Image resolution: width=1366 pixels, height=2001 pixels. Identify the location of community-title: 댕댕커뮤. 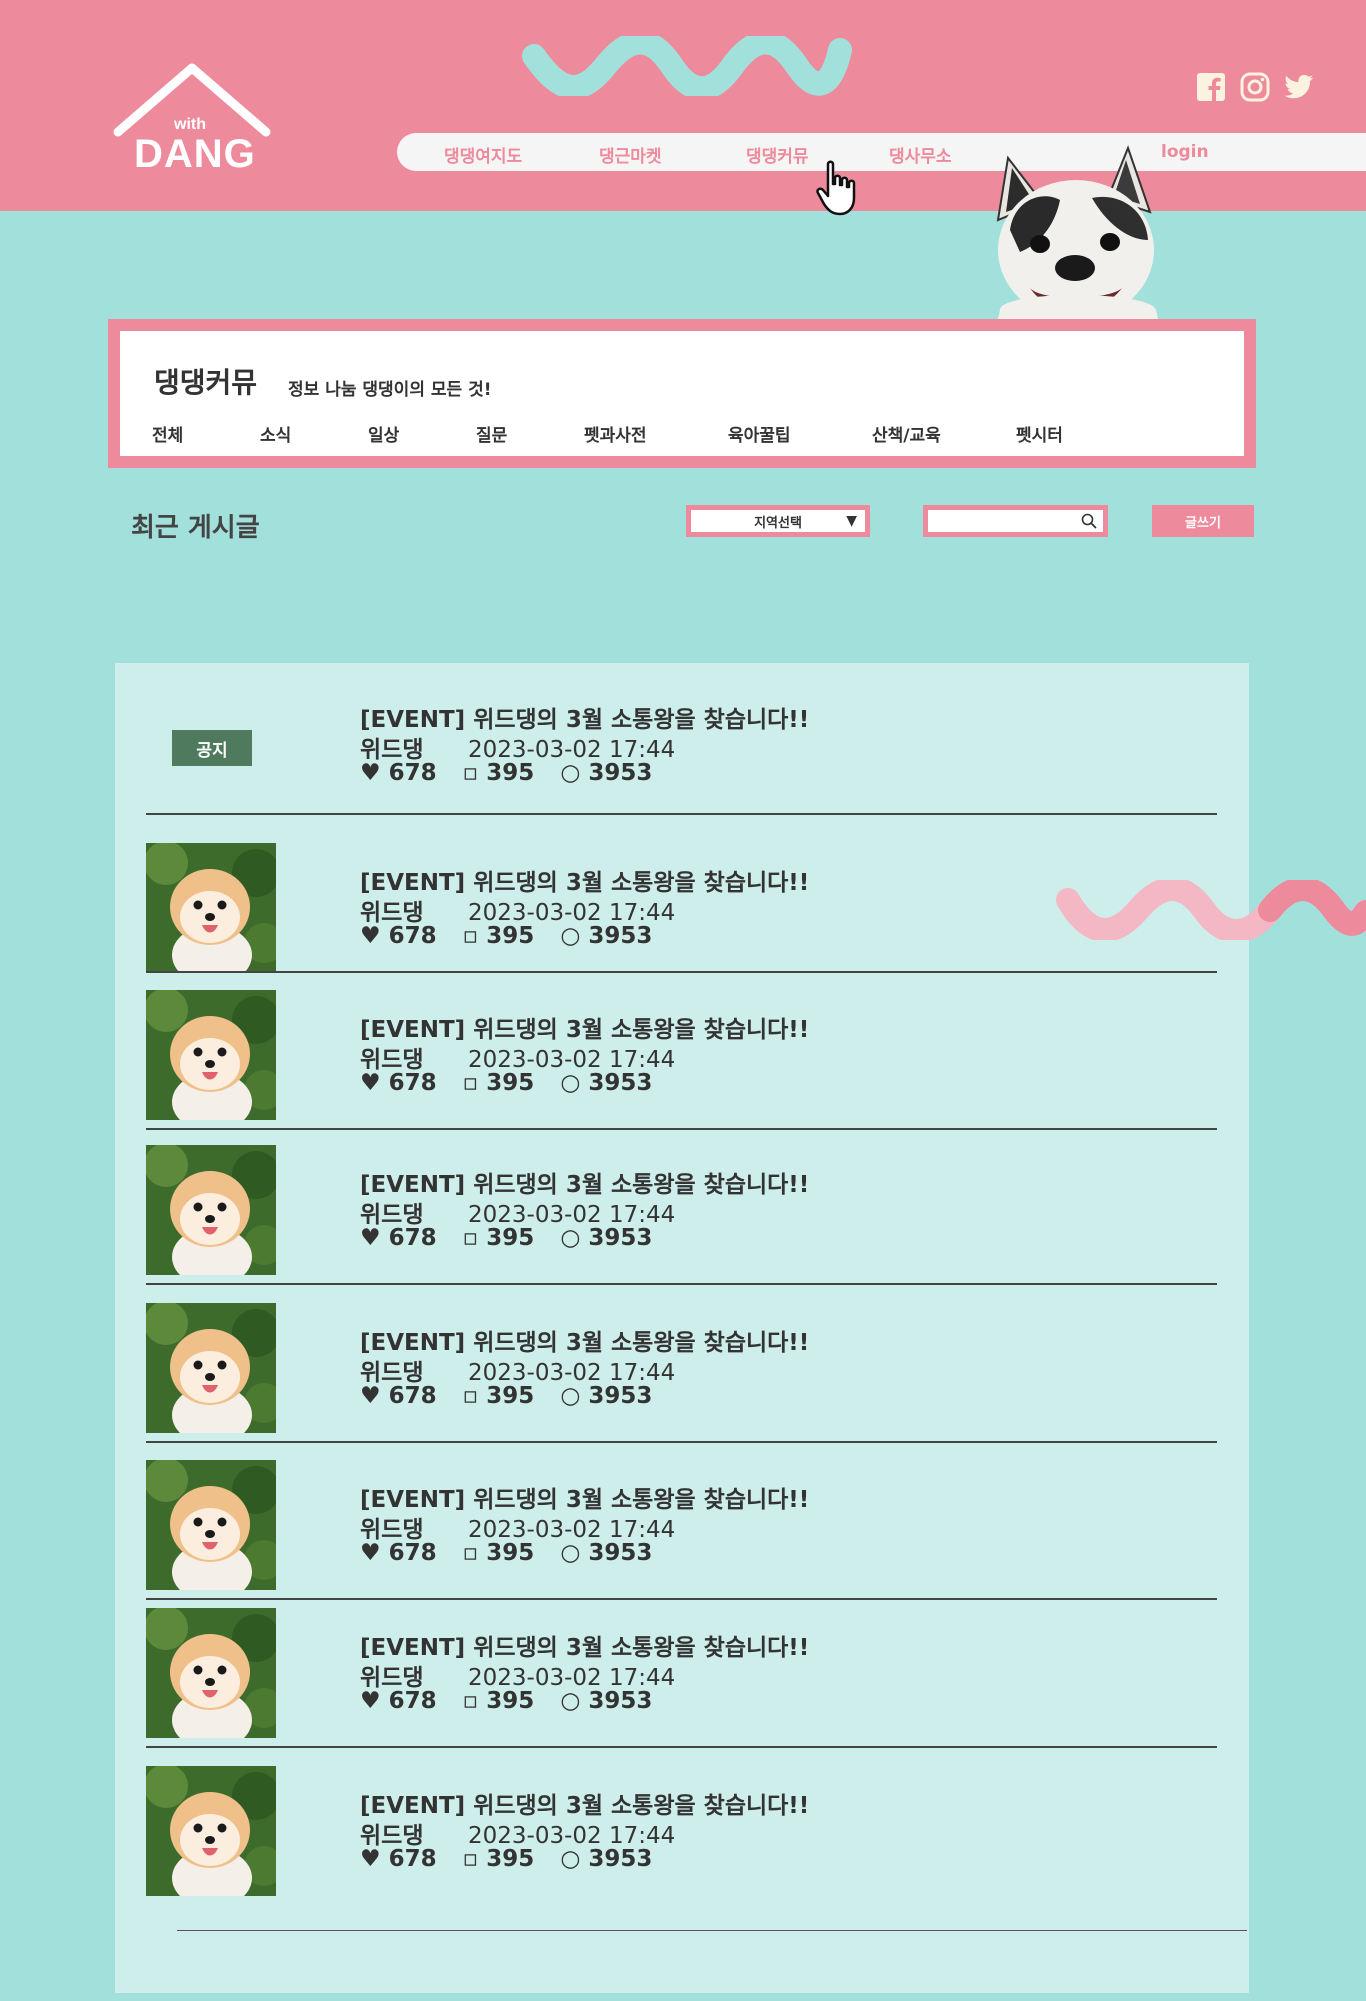
(206, 382).